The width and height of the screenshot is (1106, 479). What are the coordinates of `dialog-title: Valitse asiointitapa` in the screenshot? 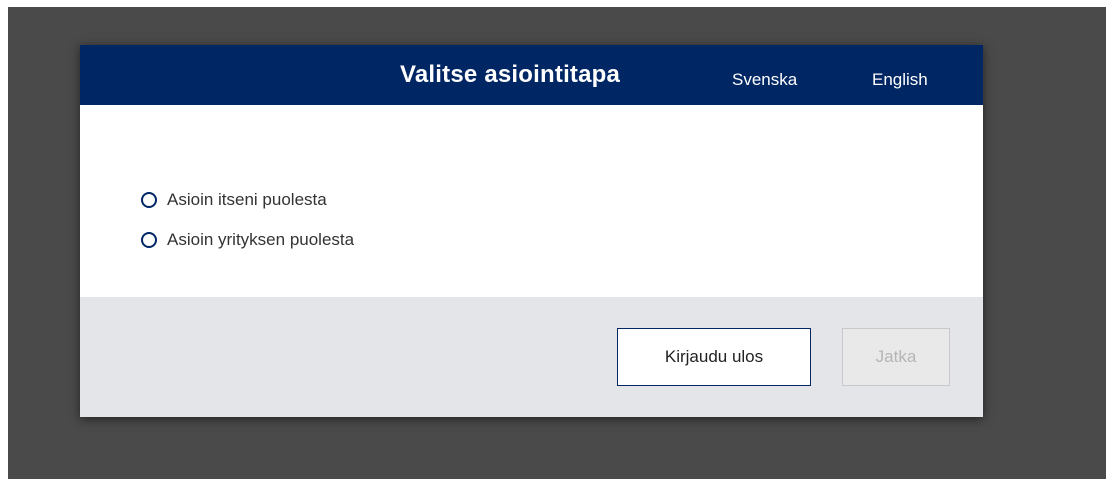 It's located at (510, 74).